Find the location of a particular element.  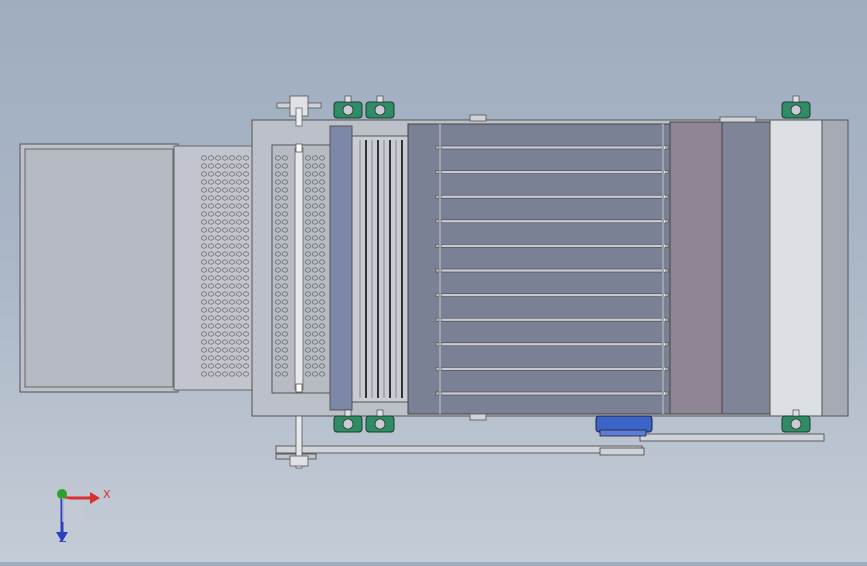

drive-roller is located at coordinates (369, 268).